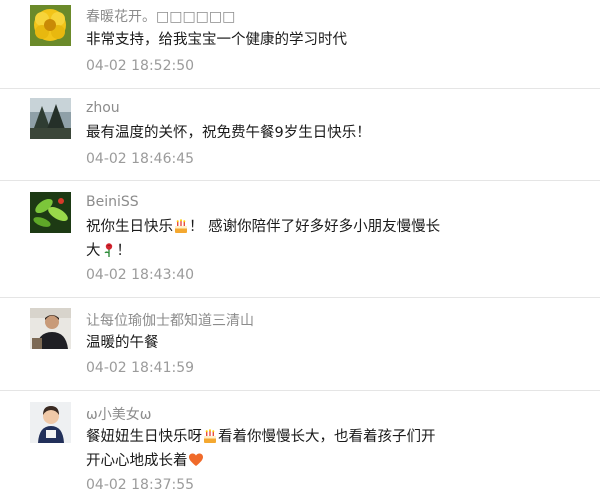 The image size is (600, 503). Describe the element at coordinates (140, 275) in the screenshot. I see `comment-time: 04-02 18:43:40` at that location.